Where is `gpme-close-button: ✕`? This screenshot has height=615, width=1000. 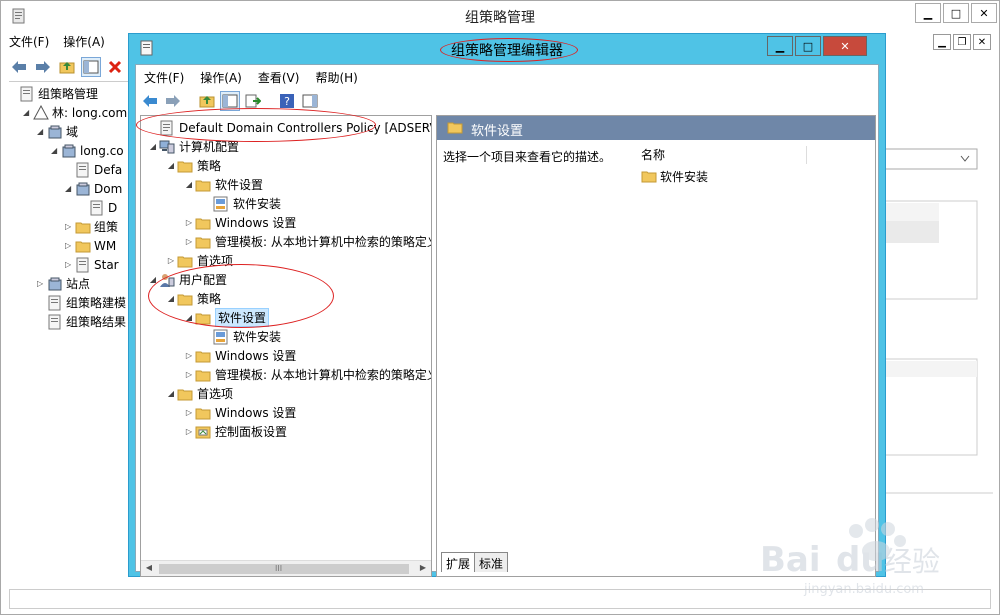
gpme-close-button: ✕ is located at coordinates (845, 46).